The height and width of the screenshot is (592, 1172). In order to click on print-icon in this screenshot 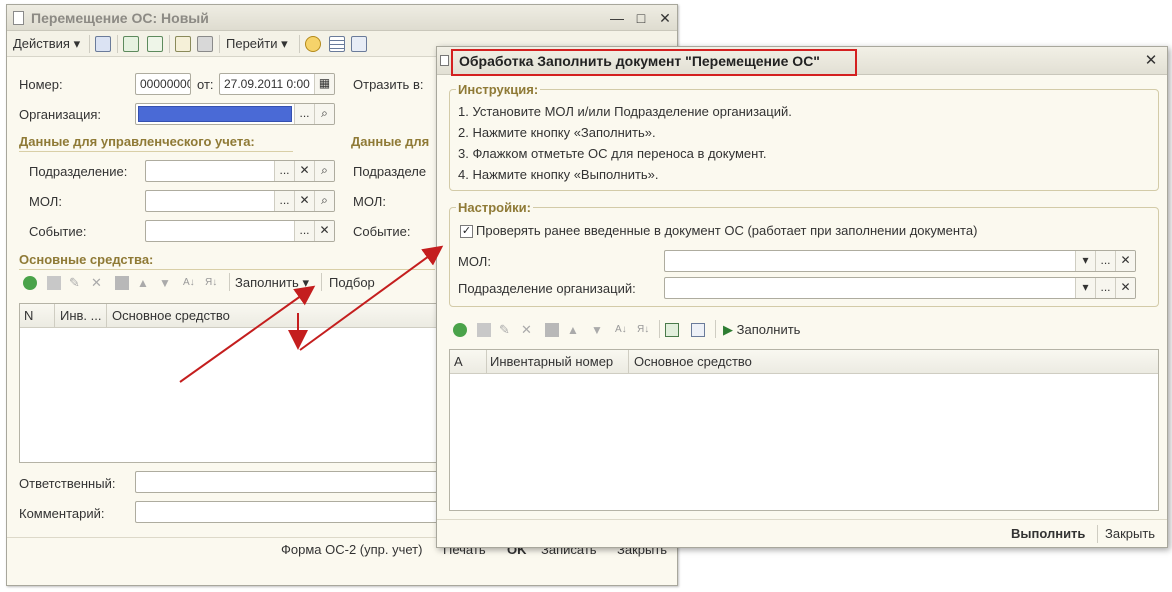, I will do `click(205, 44)`.